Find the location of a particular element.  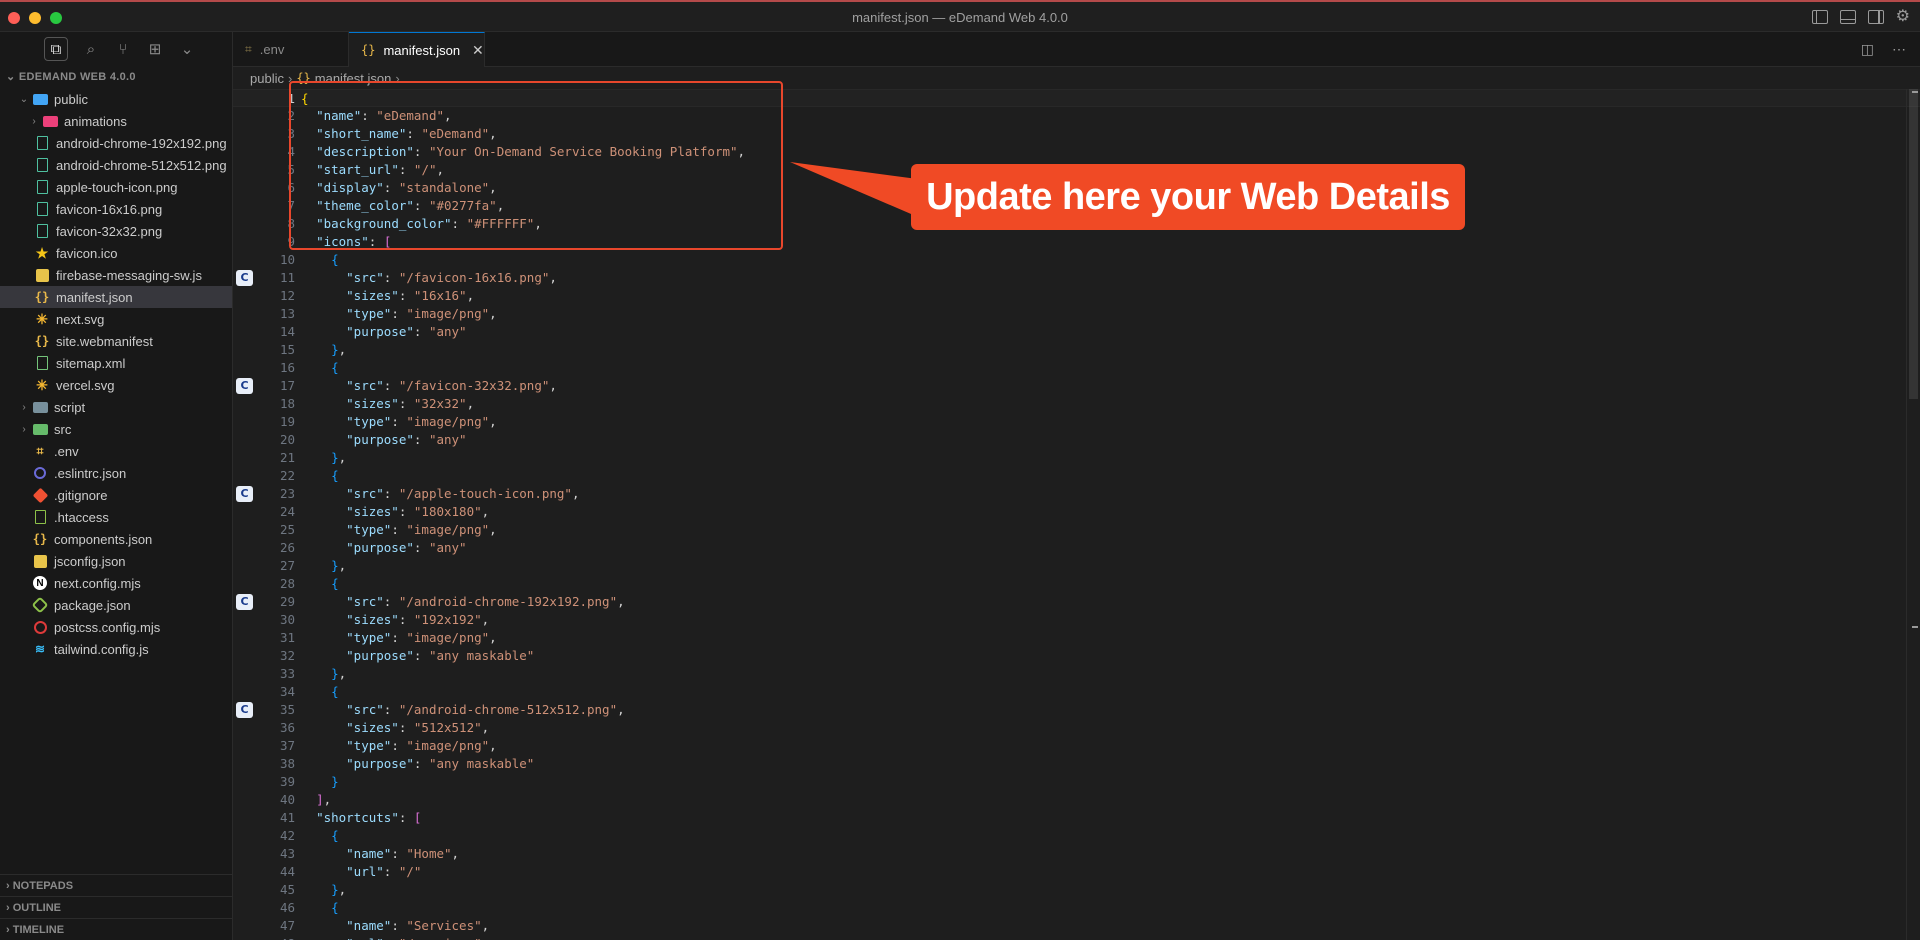

file-tree-item: .htaccess is located at coordinates (116, 517).